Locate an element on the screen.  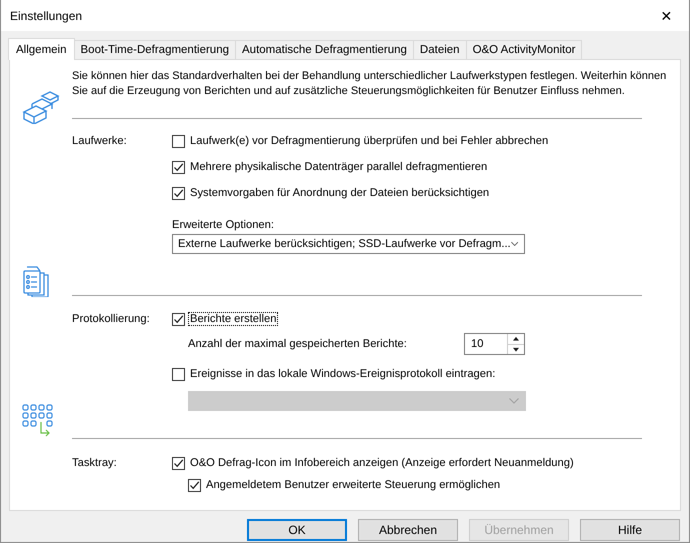
dialog-button: OK is located at coordinates (297, 530).